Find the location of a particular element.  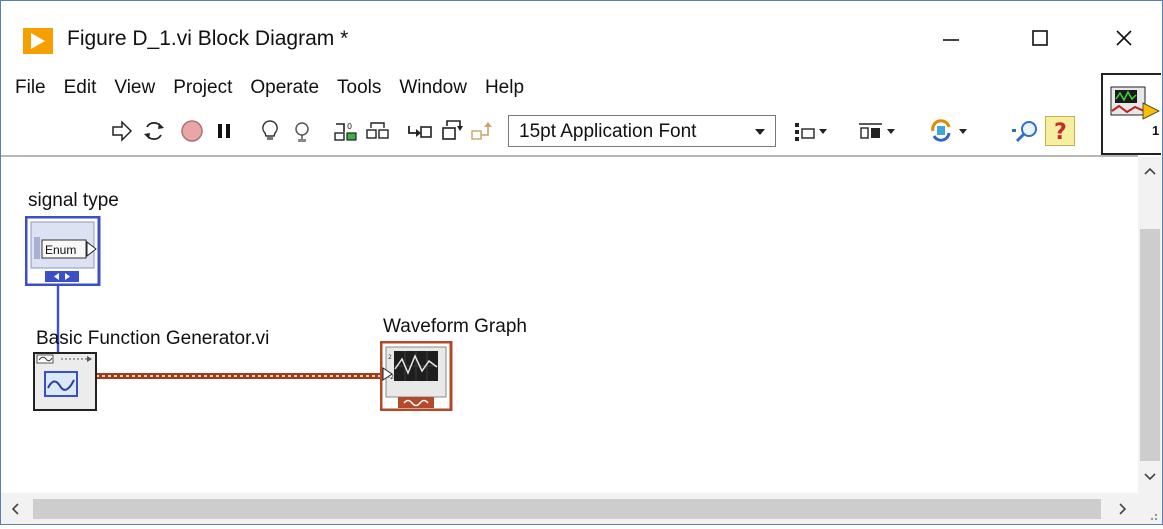

signal-type-enum-terminal: Enum is located at coordinates (63, 251).